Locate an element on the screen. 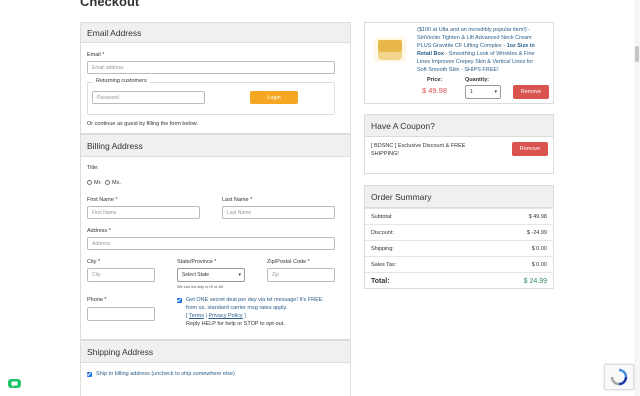 The image size is (640, 396). mr-label: Mr. is located at coordinates (98, 183).